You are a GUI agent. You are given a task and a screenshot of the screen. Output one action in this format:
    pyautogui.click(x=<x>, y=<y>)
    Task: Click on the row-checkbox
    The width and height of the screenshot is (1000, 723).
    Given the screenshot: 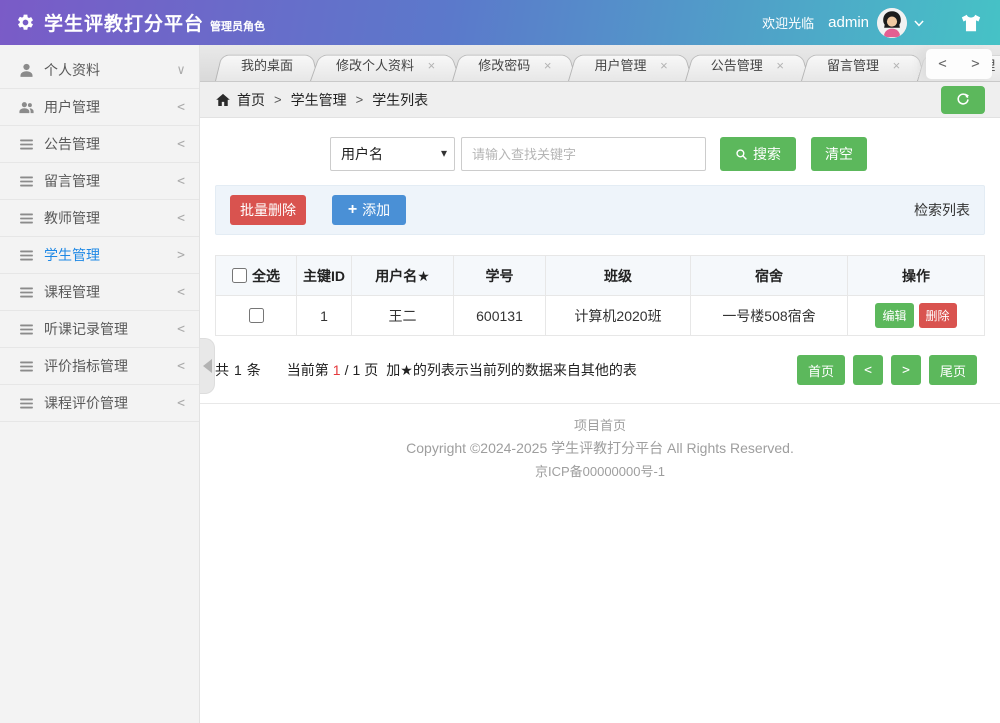 What is the action you would take?
    pyautogui.click(x=256, y=315)
    